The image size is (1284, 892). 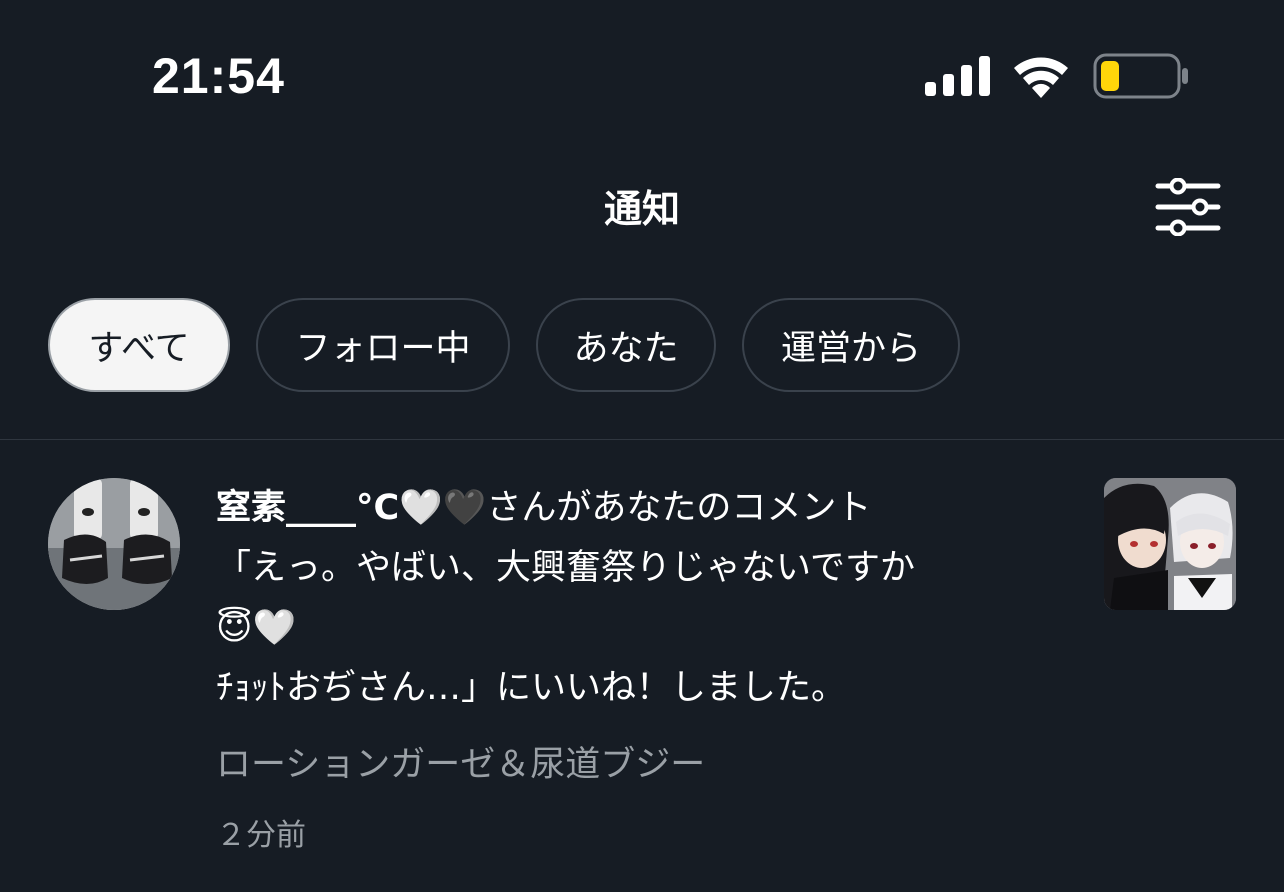 What do you see at coordinates (1041, 77) in the screenshot?
I see `wifi-icon` at bounding box center [1041, 77].